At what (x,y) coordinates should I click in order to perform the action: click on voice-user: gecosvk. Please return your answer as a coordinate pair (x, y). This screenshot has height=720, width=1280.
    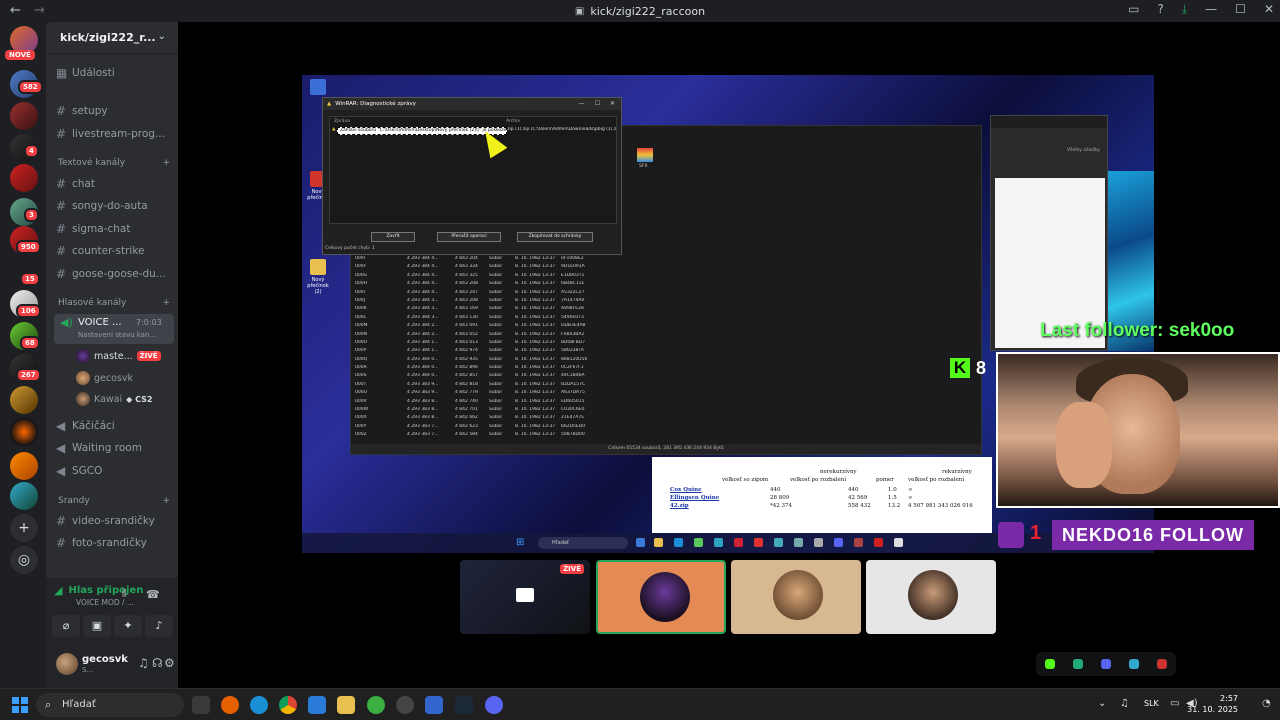
    Looking at the image, I should click on (104, 378).